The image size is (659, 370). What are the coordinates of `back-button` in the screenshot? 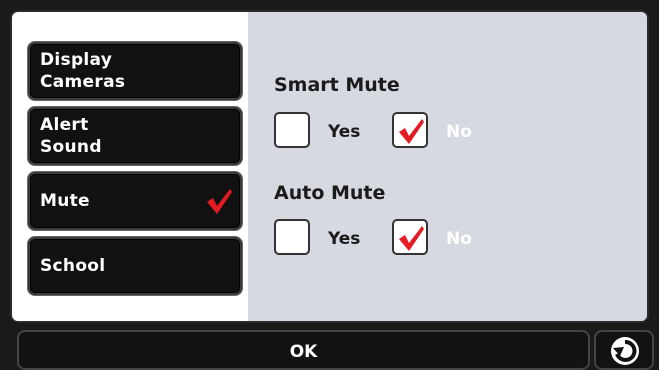 It's located at (624, 350).